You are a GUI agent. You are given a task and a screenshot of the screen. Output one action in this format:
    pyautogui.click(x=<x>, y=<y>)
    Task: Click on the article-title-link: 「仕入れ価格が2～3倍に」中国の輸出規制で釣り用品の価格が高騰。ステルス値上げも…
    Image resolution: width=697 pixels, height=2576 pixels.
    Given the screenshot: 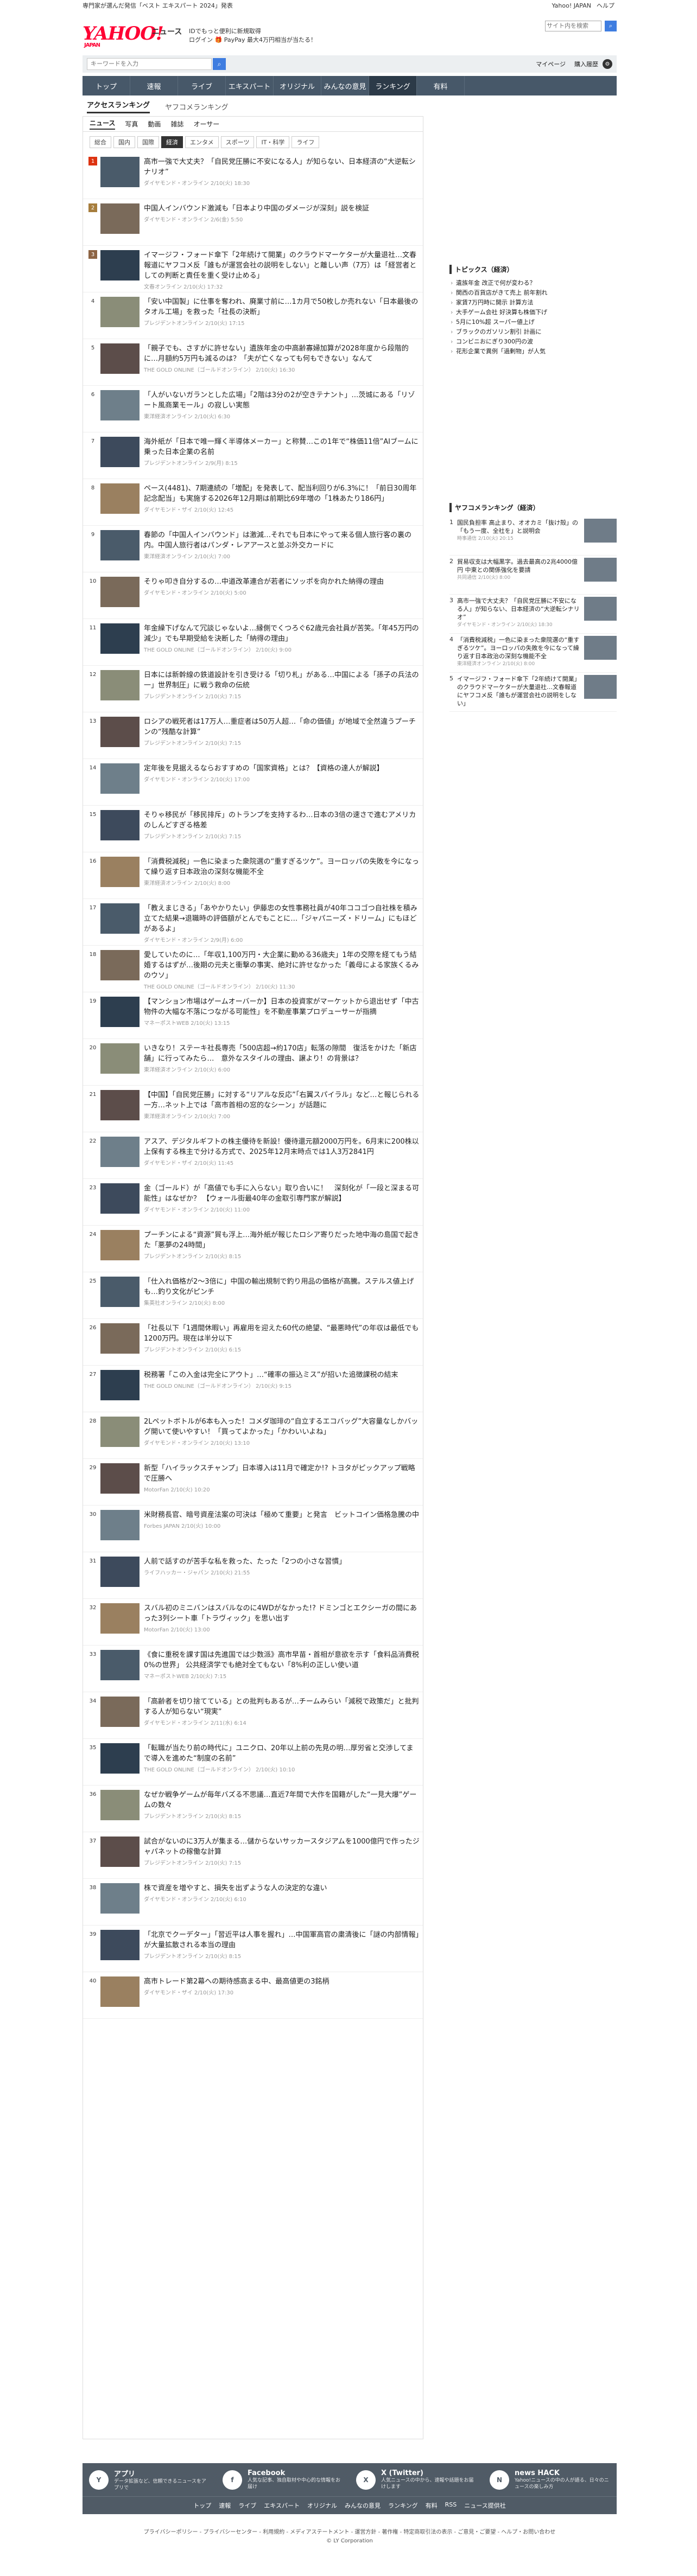 What is the action you would take?
    pyautogui.click(x=282, y=1287)
    